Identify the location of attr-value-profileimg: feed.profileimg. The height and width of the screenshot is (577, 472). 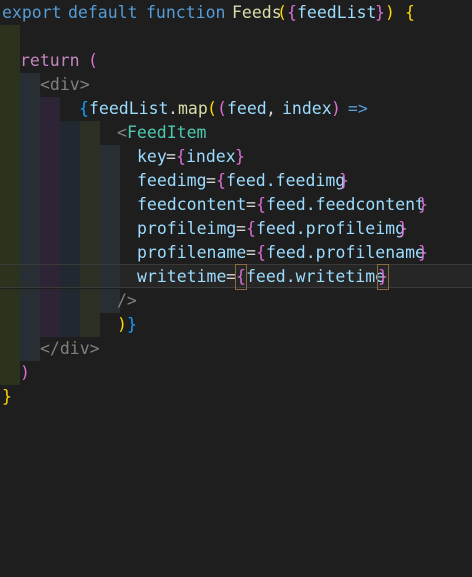
(331, 228).